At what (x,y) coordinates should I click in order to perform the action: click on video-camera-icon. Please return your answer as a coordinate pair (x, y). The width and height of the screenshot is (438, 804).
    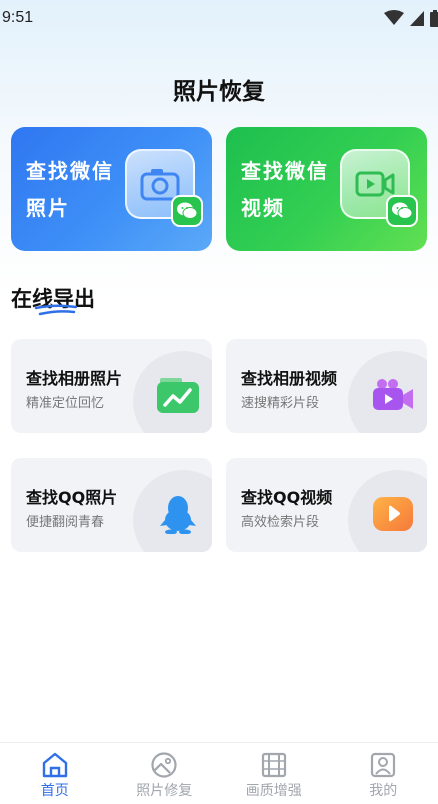
    Looking at the image, I should click on (393, 395).